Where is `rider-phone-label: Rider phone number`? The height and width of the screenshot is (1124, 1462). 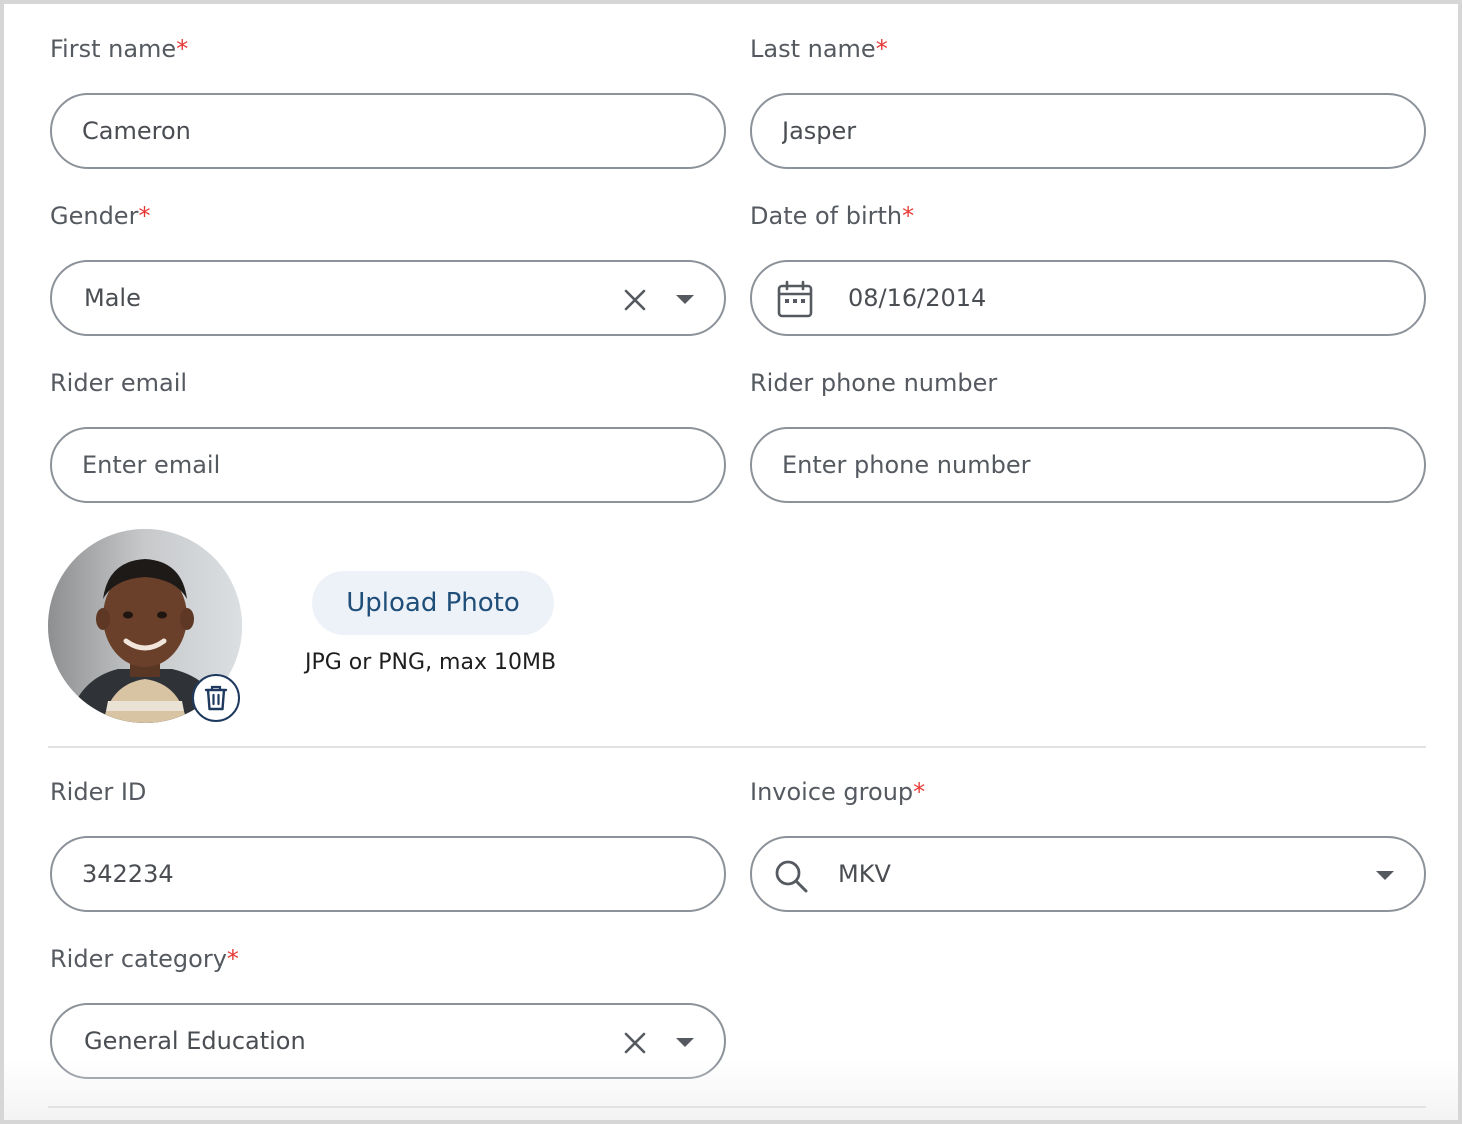
rider-phone-label: Rider phone number is located at coordinates (874, 383).